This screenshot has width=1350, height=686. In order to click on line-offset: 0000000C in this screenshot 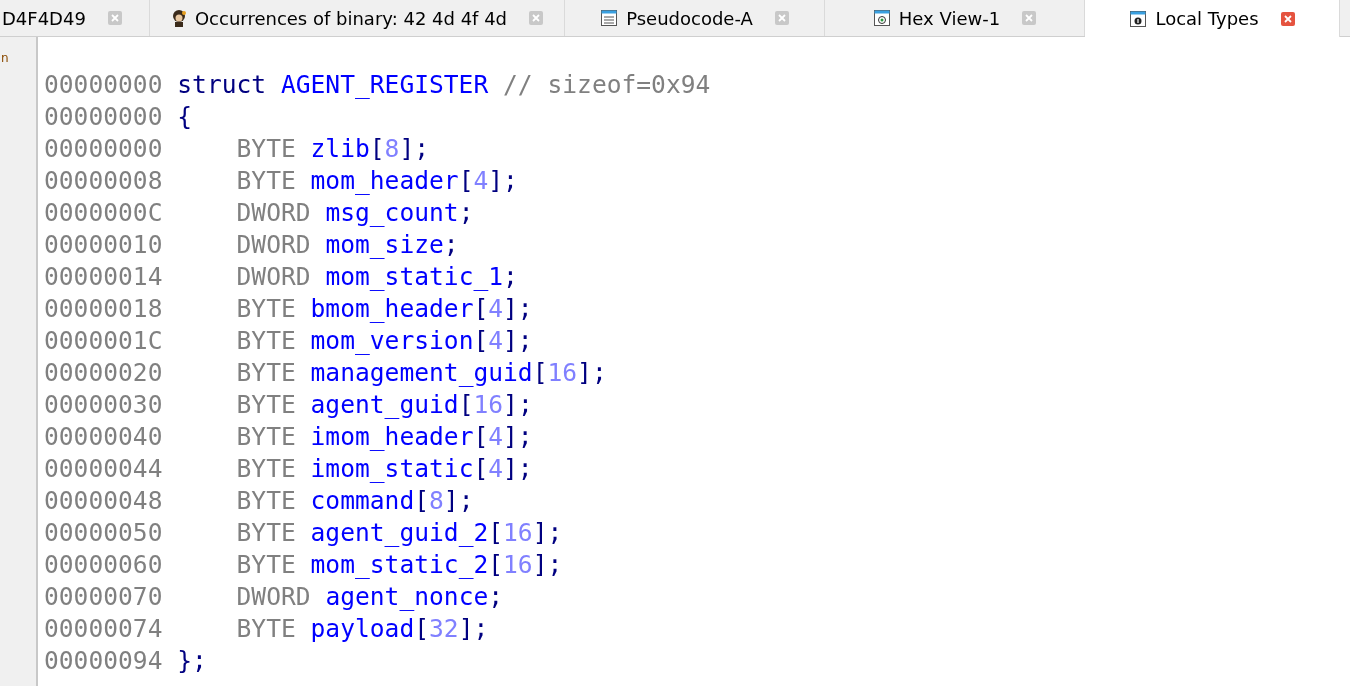, I will do `click(103, 213)`.